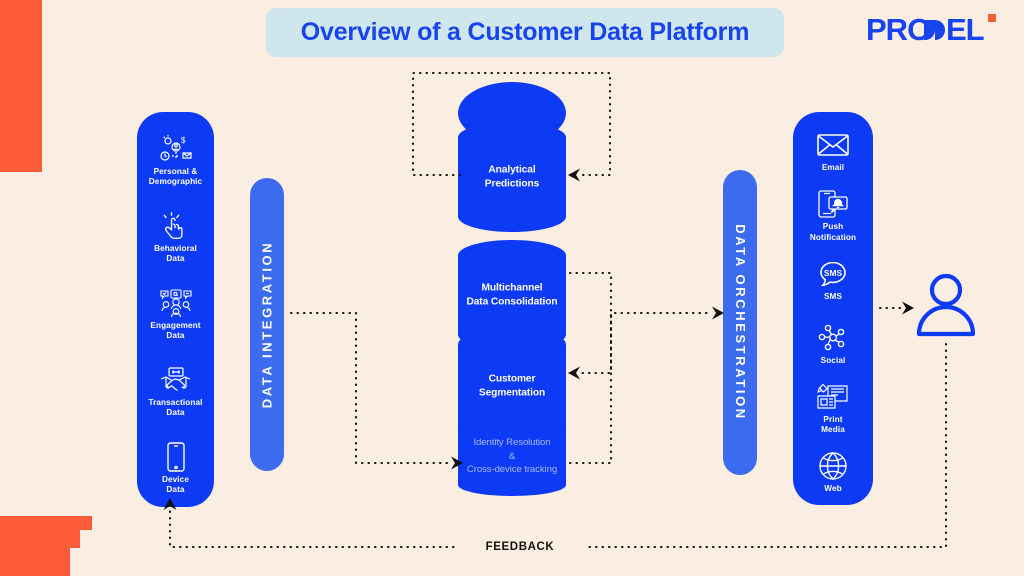 This screenshot has width=1024, height=576. I want to click on svg-text: SMS, so click(833, 273).